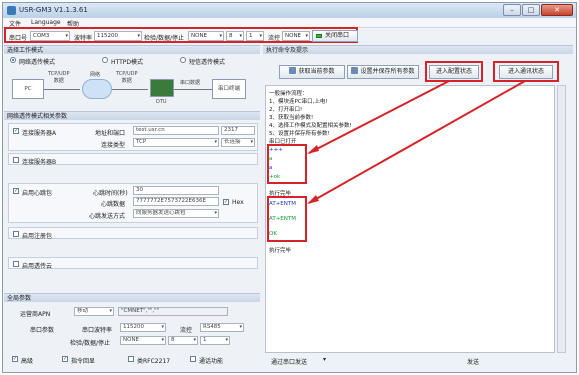 The height and width of the screenshot is (375, 579). Describe the element at coordinates (335, 36) in the screenshot. I see `close-port-button: 关闭串口` at that location.